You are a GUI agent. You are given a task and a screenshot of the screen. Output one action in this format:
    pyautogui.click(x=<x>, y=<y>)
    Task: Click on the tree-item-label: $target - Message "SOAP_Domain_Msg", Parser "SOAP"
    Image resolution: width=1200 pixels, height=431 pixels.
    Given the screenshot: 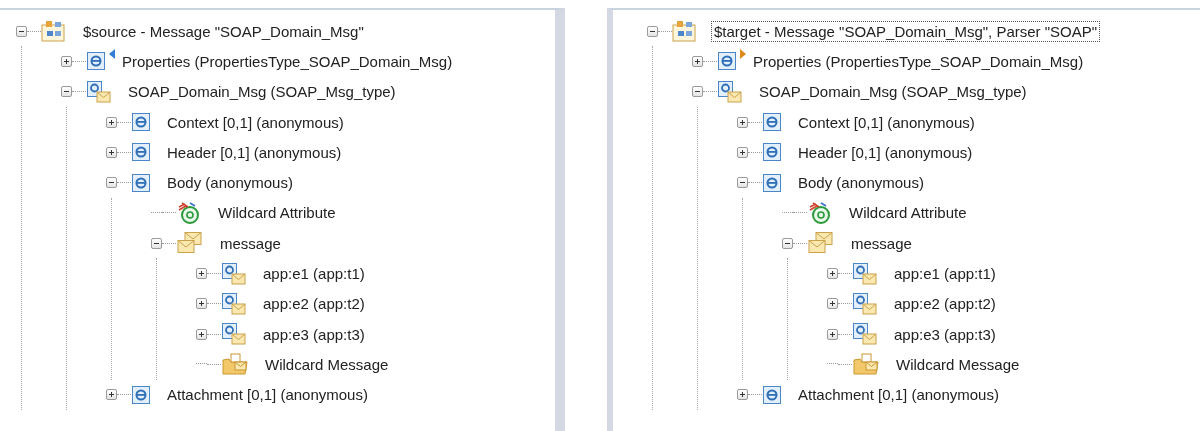 What is the action you would take?
    pyautogui.click(x=906, y=31)
    